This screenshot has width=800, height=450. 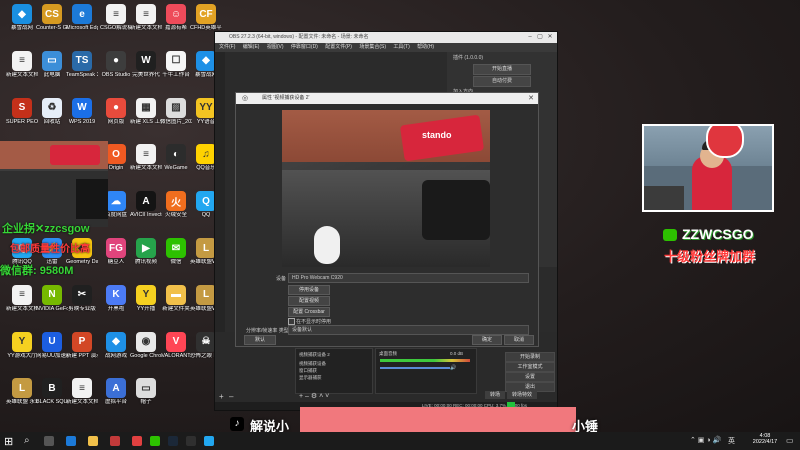 I want to click on desktop-icon: AAVICII Invector, so click(x=146, y=204).